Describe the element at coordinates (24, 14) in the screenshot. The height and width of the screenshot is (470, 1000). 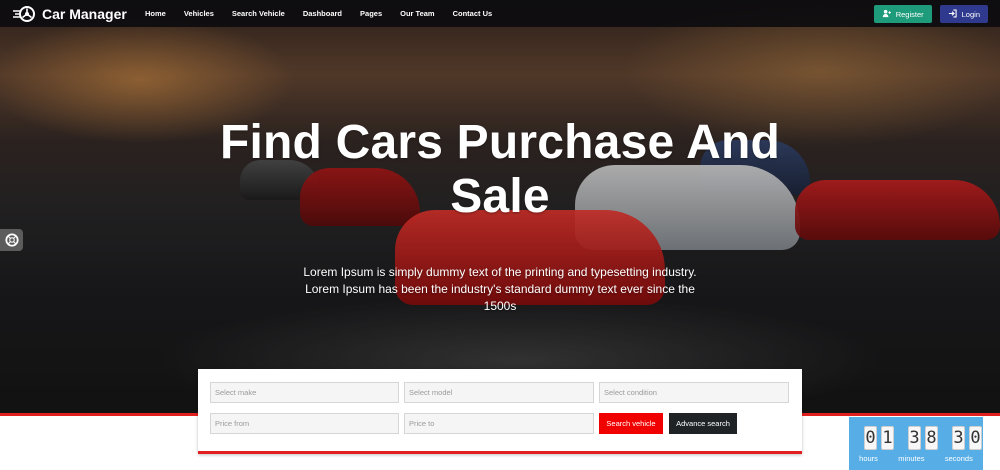
I see `steering-wheel-icon` at that location.